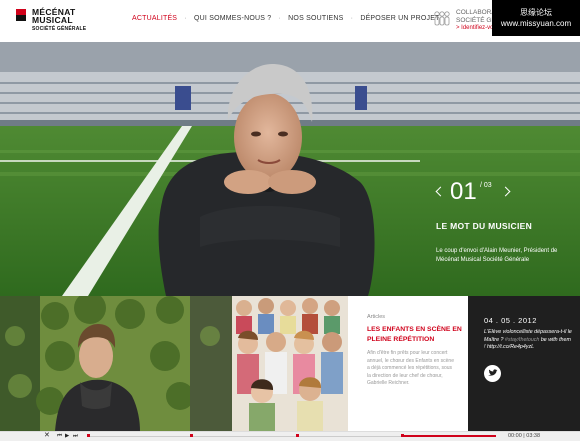 The image size is (580, 441). I want to click on watermark-line-2: www.missyuan.com, so click(536, 23).